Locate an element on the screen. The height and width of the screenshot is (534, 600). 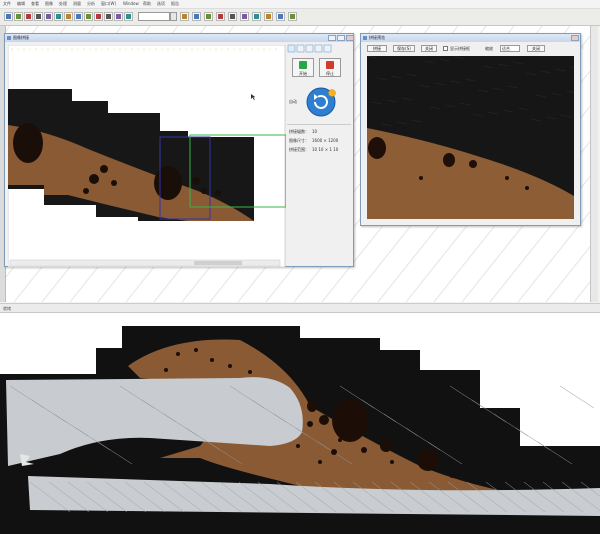
word-icon is located at coordinates (280, 16).